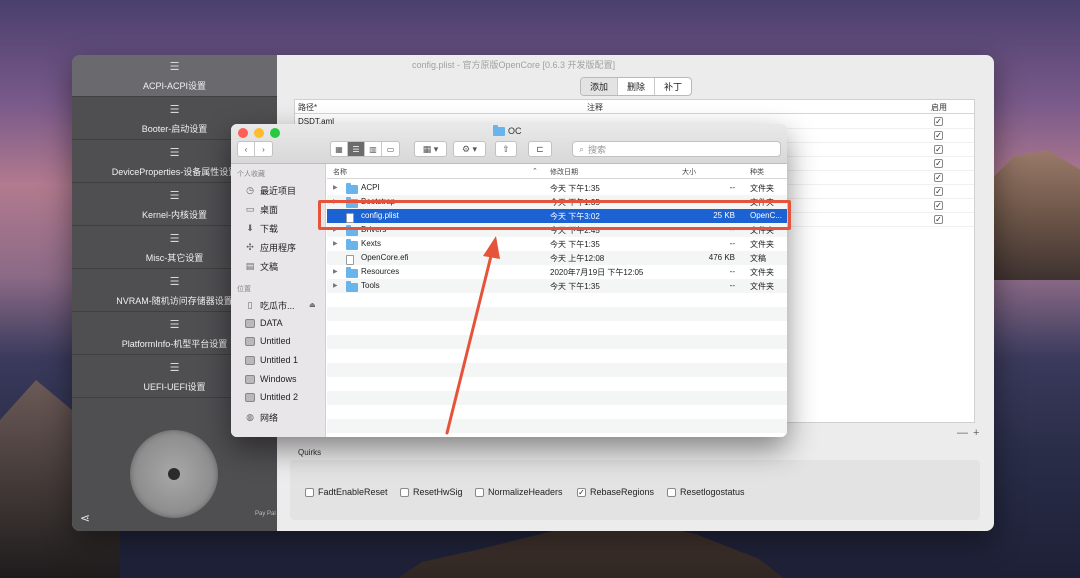 Image resolution: width=1080 pixels, height=578 pixels. Describe the element at coordinates (431, 492) in the screenshot. I see `quirk-resethwsig: ResetHwSig` at that location.